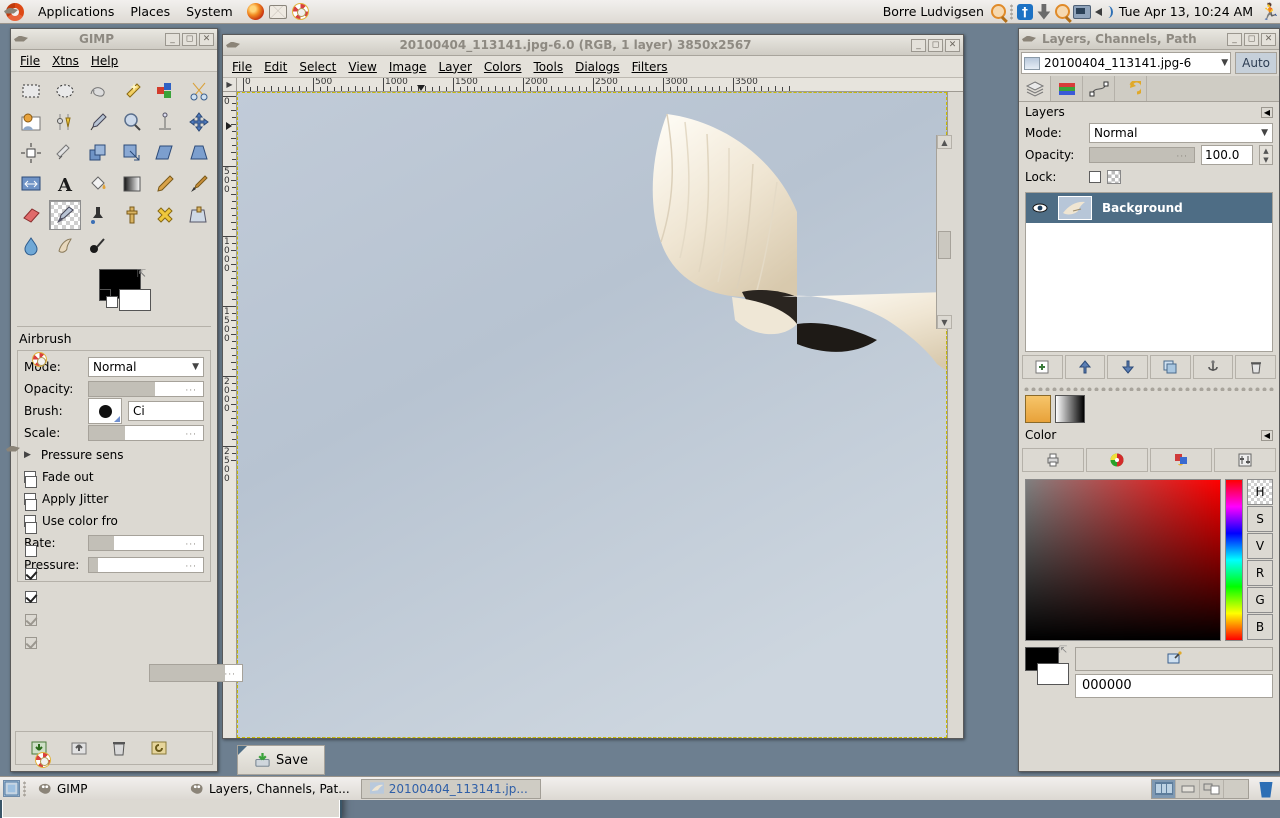 The width and height of the screenshot is (1280, 818). What do you see at coordinates (650, 67) in the screenshot?
I see `image-menu-filters: Filters` at bounding box center [650, 67].